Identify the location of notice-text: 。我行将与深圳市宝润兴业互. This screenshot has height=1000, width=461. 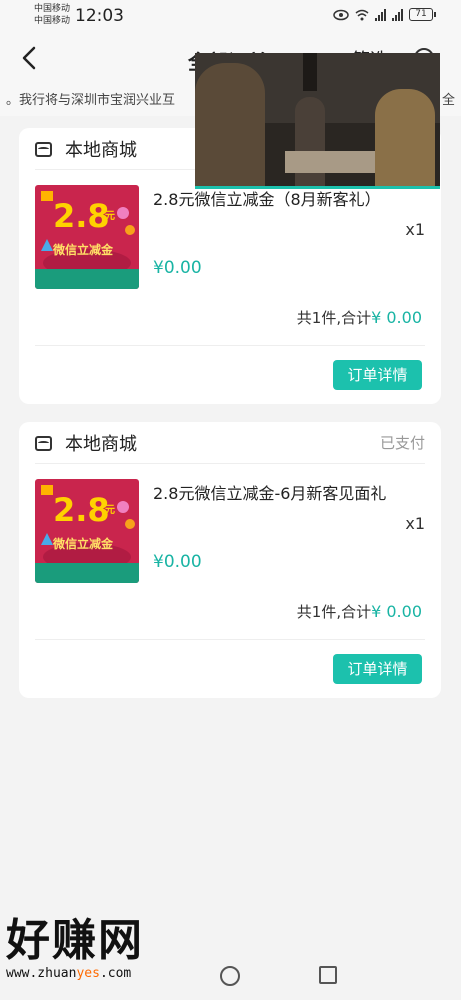
(91, 100).